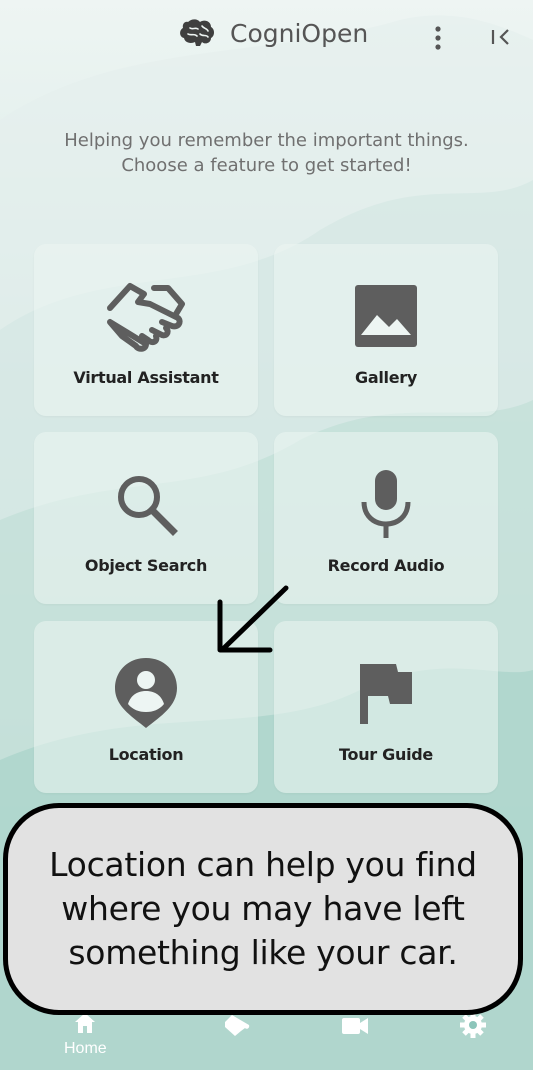 This screenshot has height=1070, width=533. I want to click on more-options-button, so click(438, 38).